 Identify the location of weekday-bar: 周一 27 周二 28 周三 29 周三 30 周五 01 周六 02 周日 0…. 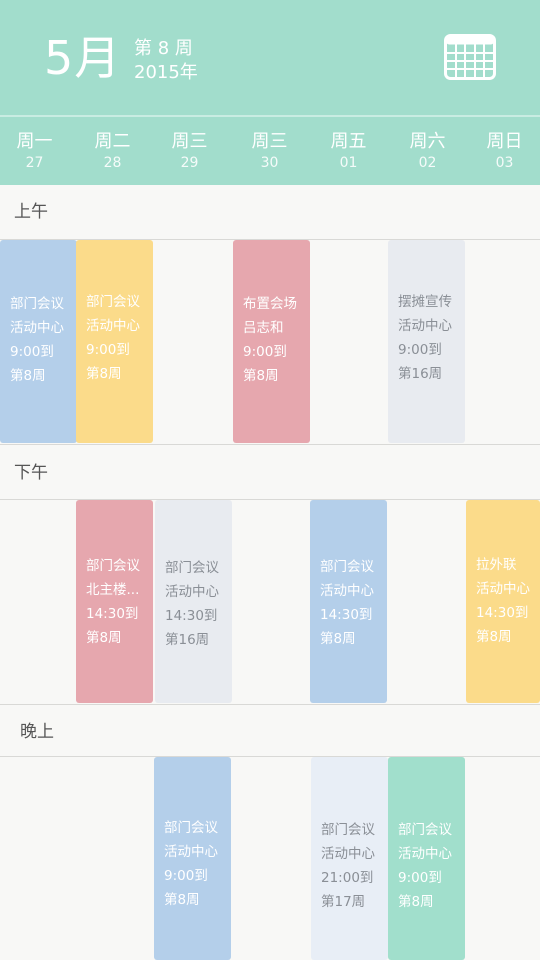
(270, 151).